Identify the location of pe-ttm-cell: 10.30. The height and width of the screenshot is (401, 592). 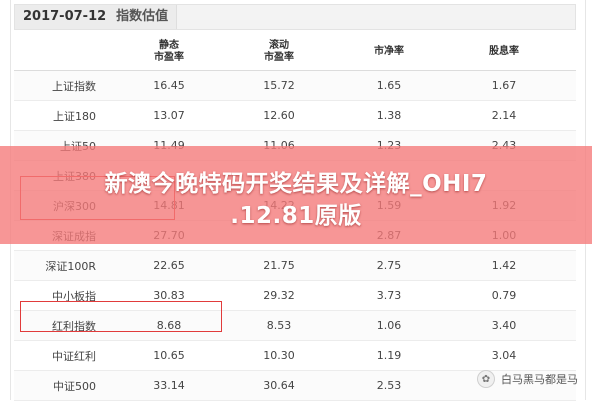
(279, 355).